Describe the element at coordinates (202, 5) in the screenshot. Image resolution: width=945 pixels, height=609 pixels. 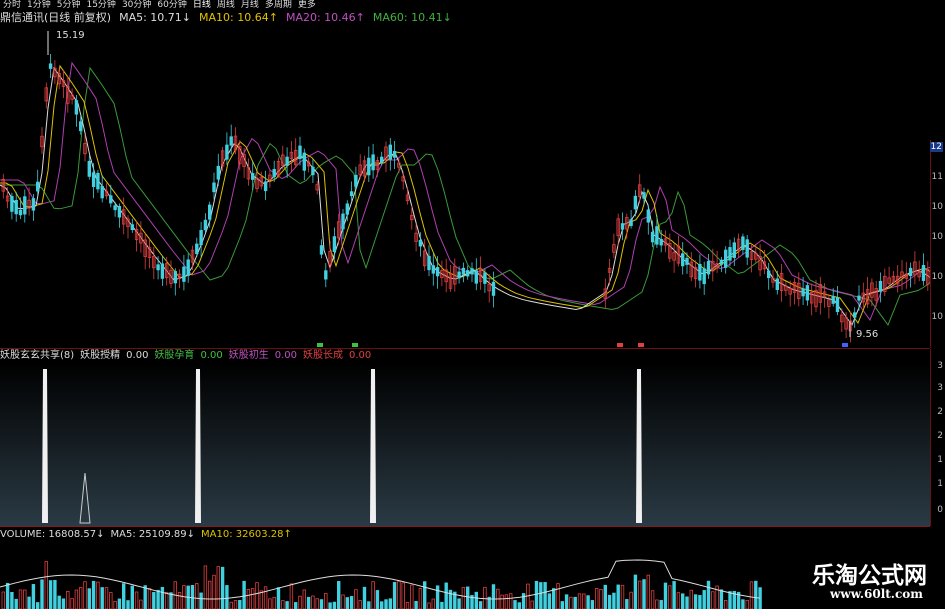
I see `tab-daily: 日线` at that location.